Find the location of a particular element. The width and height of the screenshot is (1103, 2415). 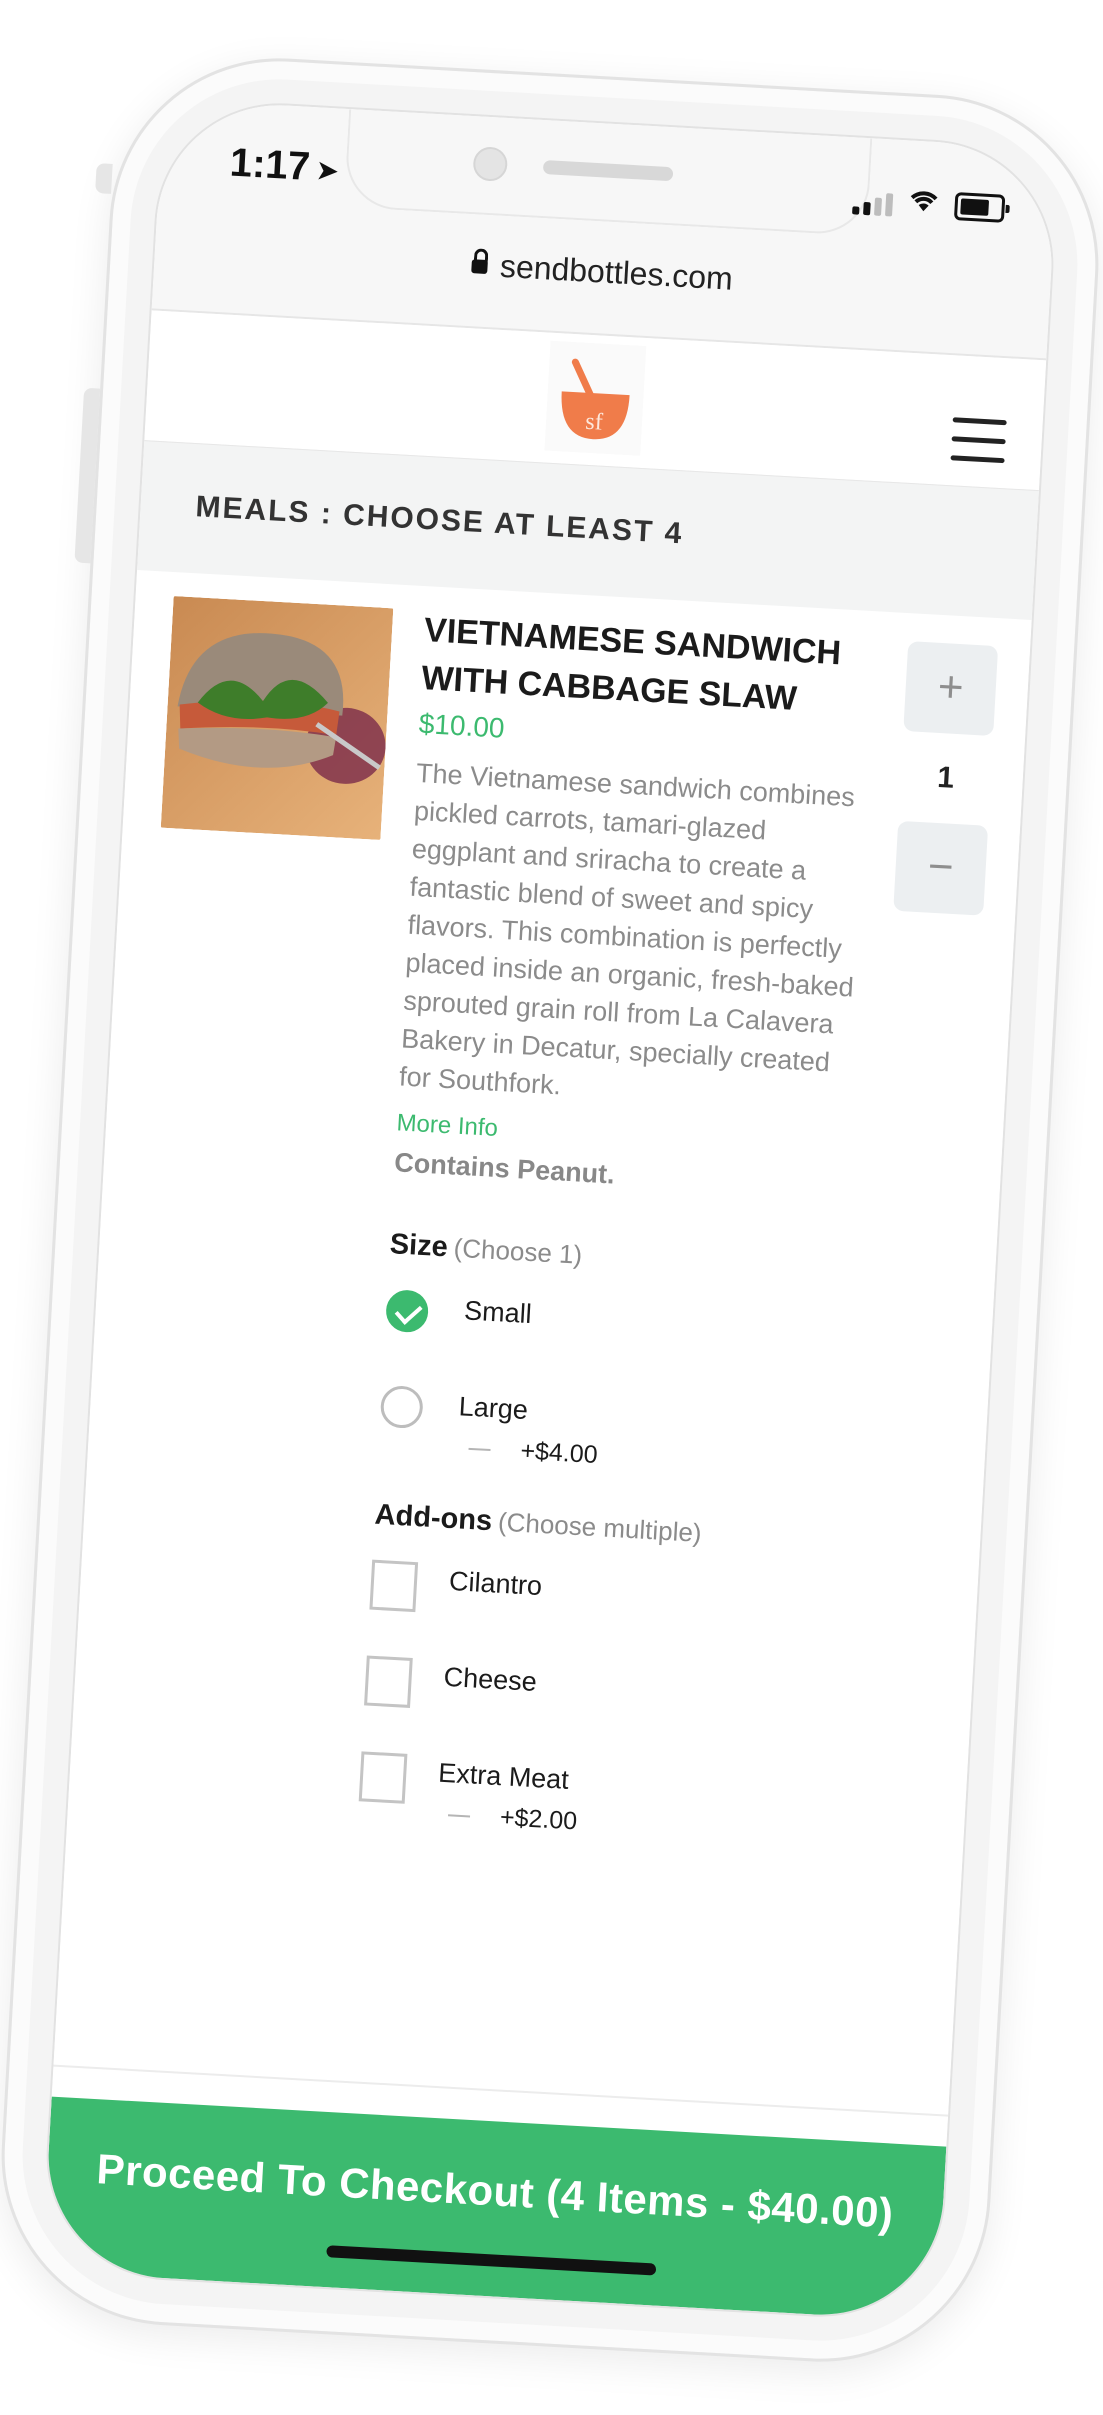

size-option-large: Large +$4.00 is located at coordinates (610, 1430).